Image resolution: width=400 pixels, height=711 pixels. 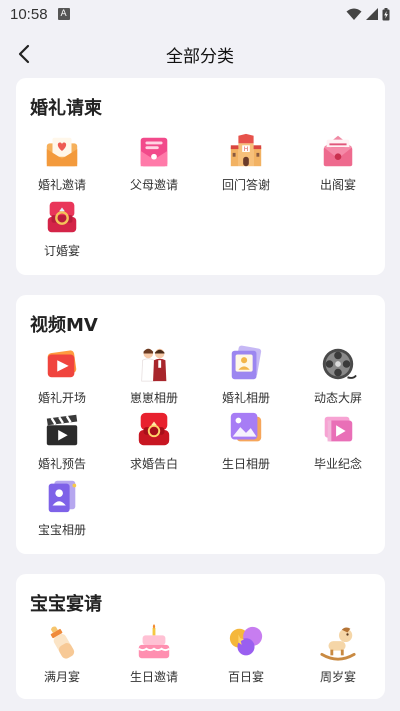 What do you see at coordinates (61, 185) in the screenshot?
I see `category-label: 婚礼邀请` at bounding box center [61, 185].